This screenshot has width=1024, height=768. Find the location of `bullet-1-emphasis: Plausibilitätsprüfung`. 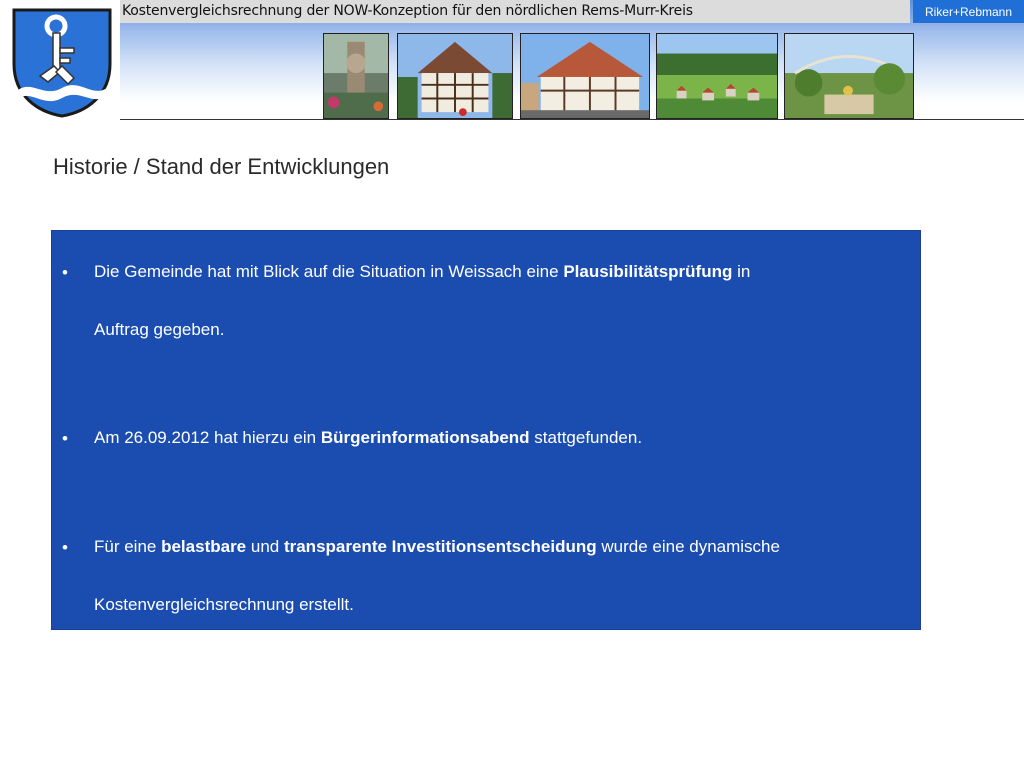

bullet-1-emphasis: Plausibilitätsprüfung is located at coordinates (648, 271).